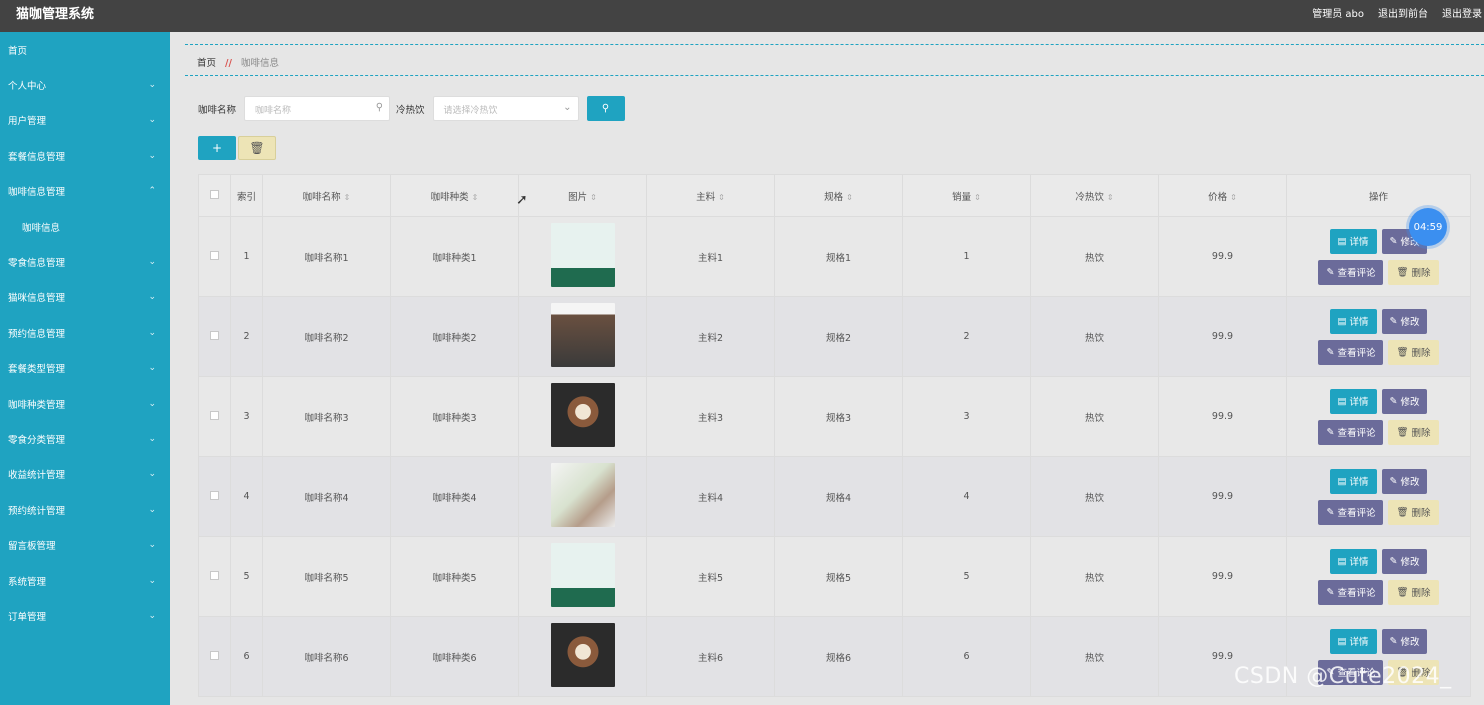 The height and width of the screenshot is (705, 1484). Describe the element at coordinates (710, 576) in the screenshot. I see `cell-main: 主料5` at that location.